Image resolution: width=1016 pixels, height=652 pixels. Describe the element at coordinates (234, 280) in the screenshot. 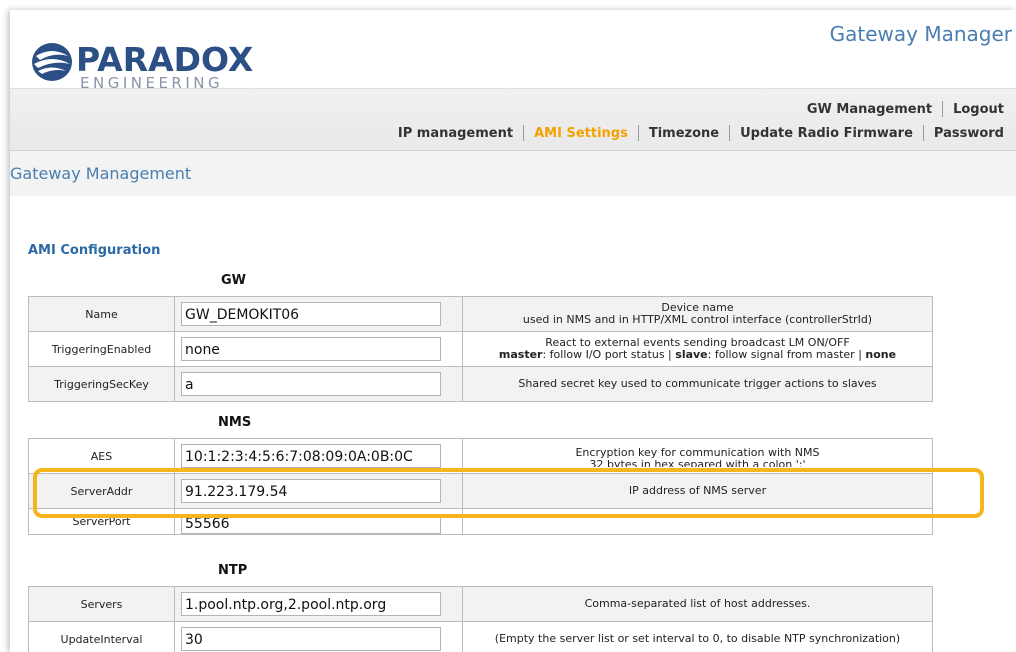

I see `group-label-gw: GW` at that location.